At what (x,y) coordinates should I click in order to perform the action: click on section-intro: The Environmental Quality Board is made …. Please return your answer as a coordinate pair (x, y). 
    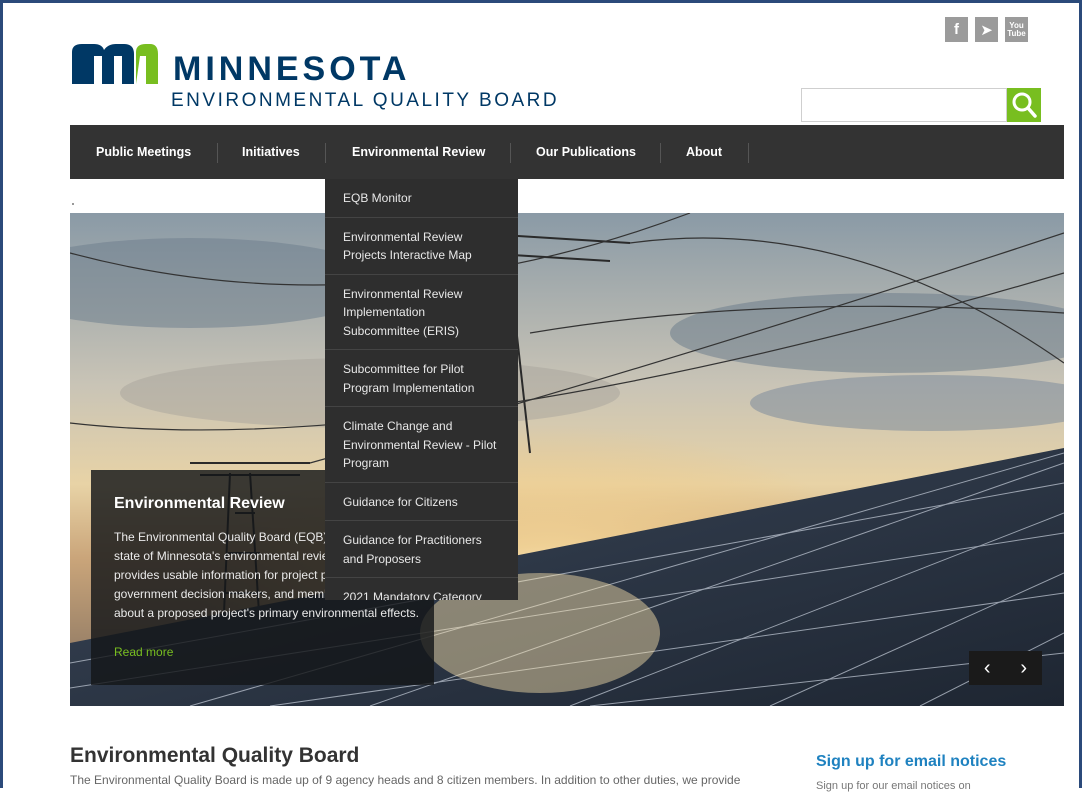
    Looking at the image, I should click on (405, 780).